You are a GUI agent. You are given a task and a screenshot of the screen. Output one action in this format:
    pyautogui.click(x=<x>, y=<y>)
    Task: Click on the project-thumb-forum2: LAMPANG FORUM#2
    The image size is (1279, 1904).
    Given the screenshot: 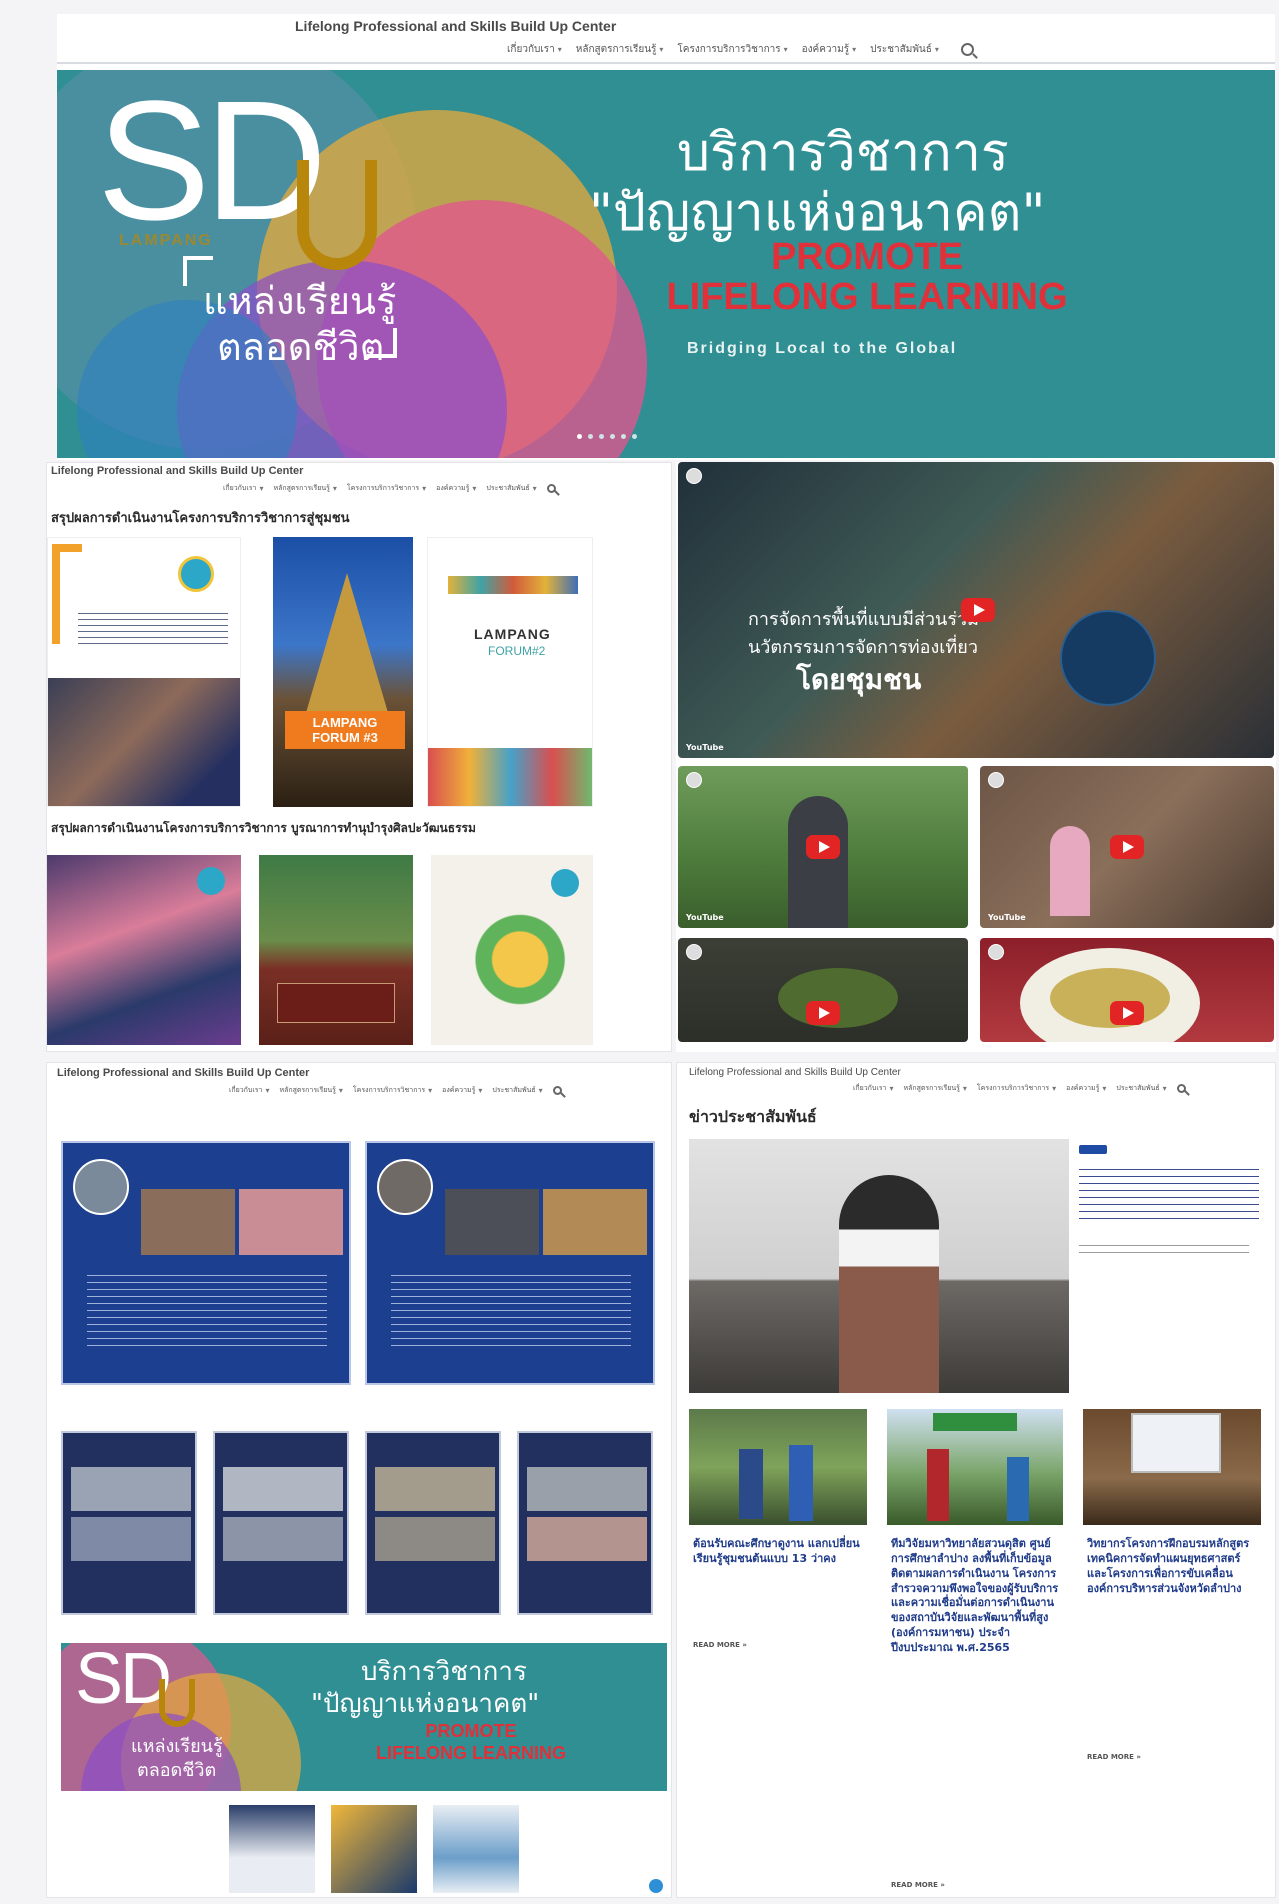 What is the action you would take?
    pyautogui.click(x=510, y=672)
    